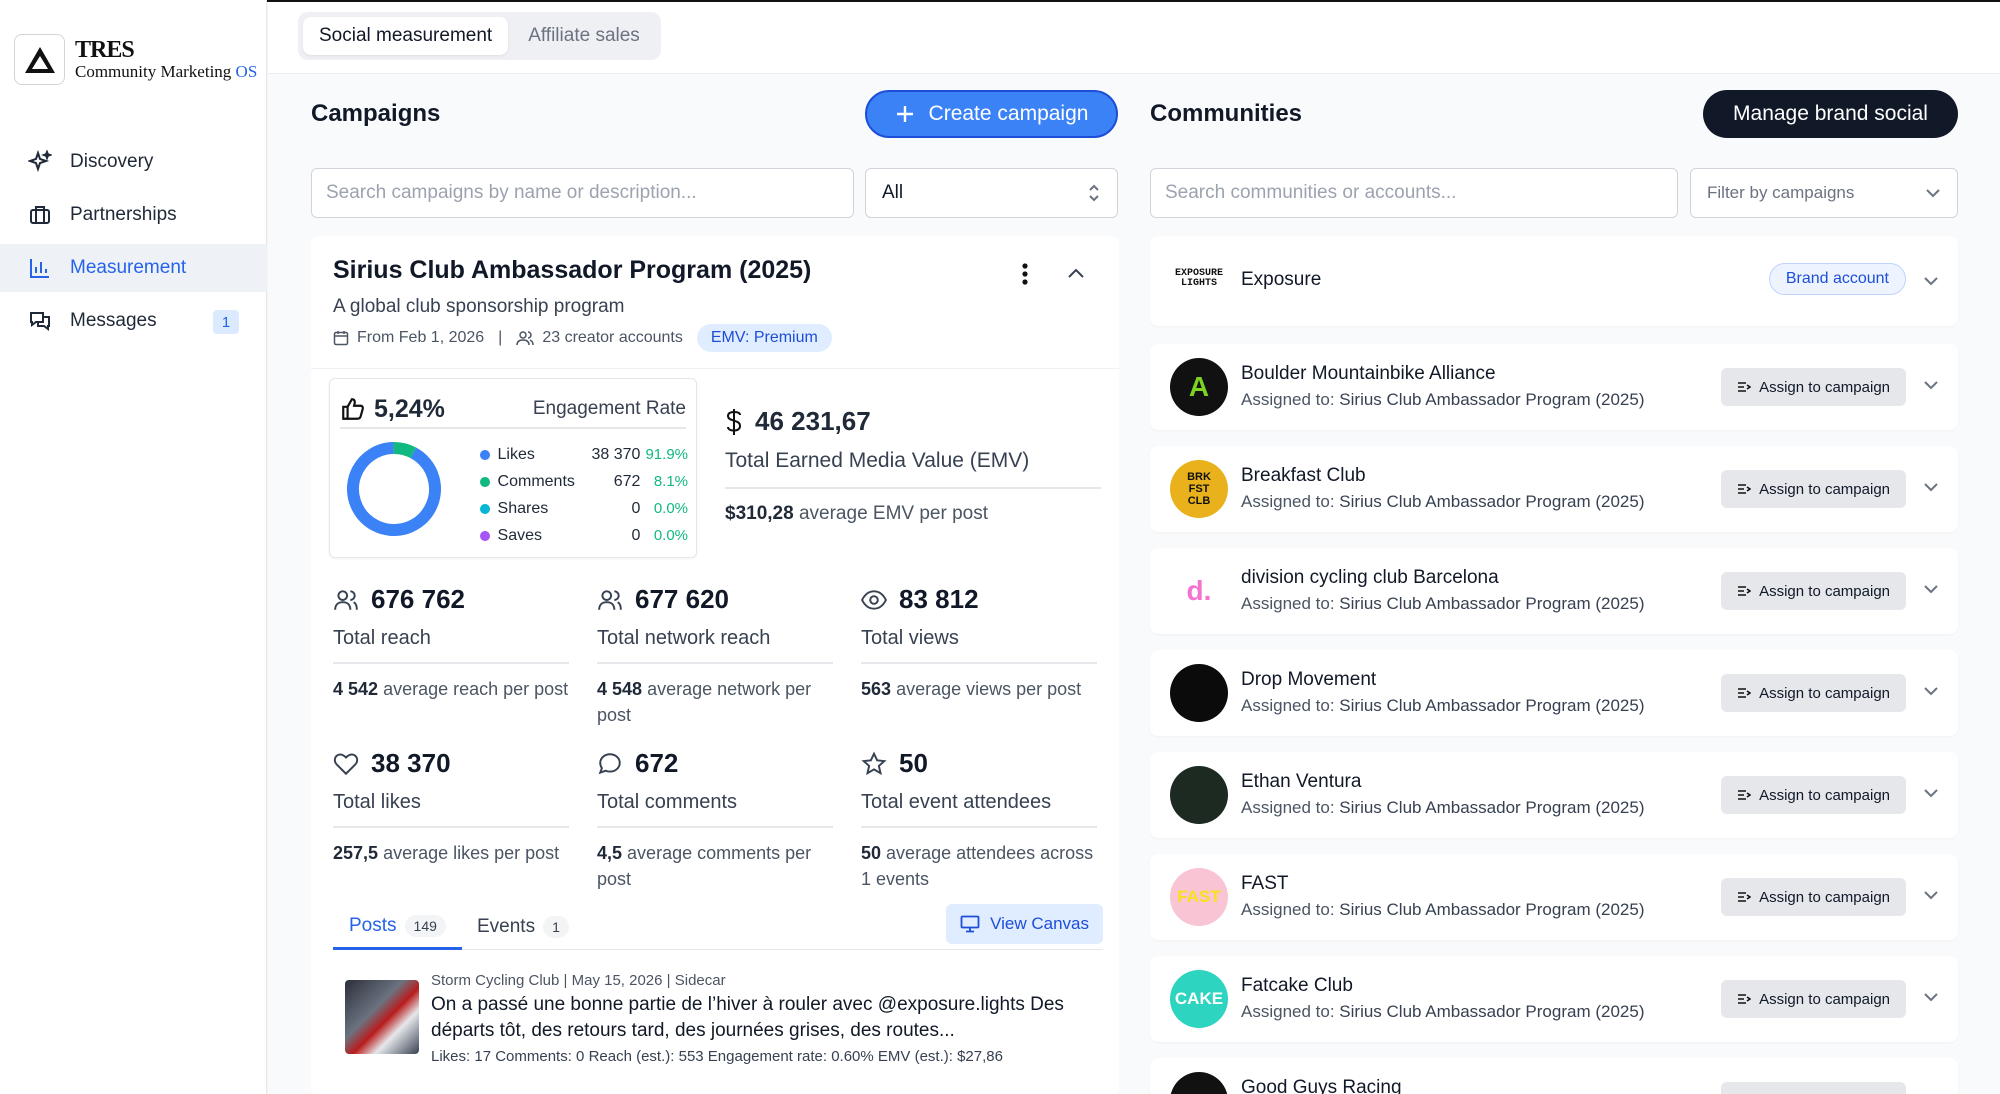 This screenshot has height=1094, width=2000. I want to click on briefcase-icon, so click(40, 215).